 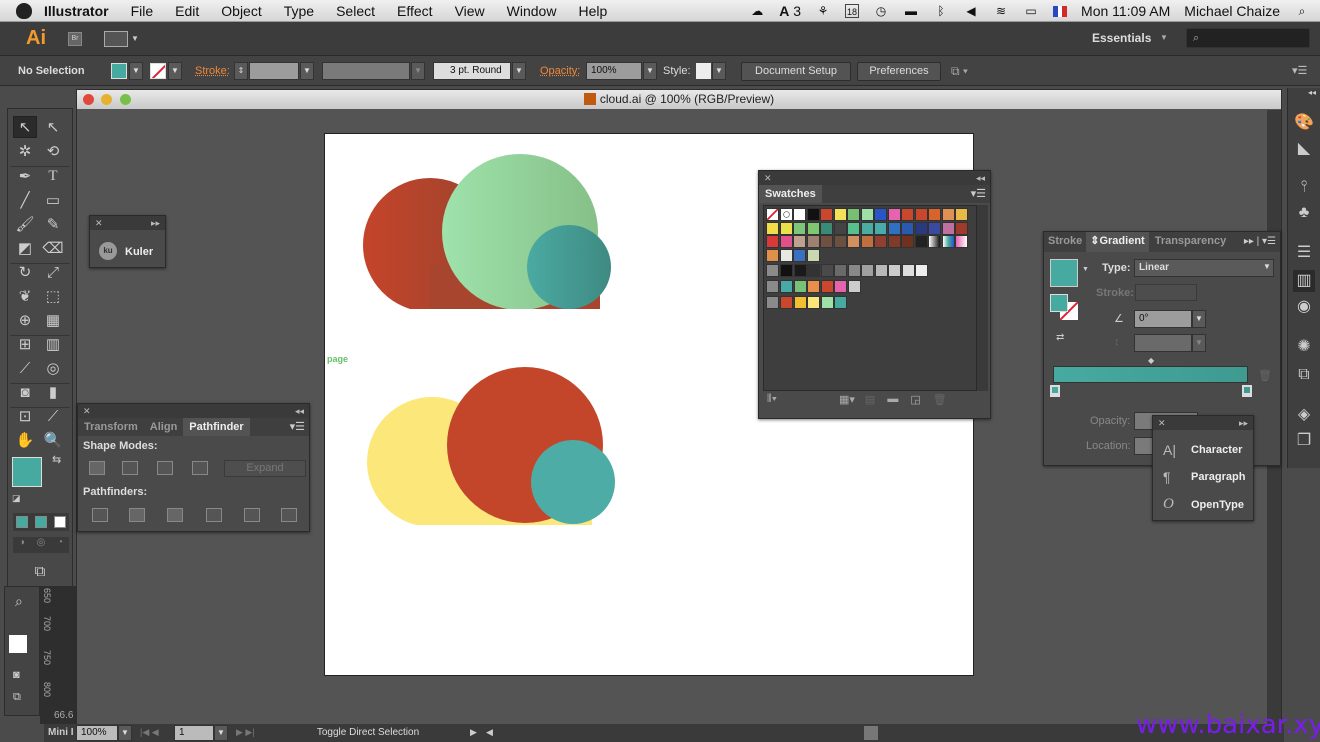 I want to click on brush-dropdown: ▼, so click(x=519, y=71).